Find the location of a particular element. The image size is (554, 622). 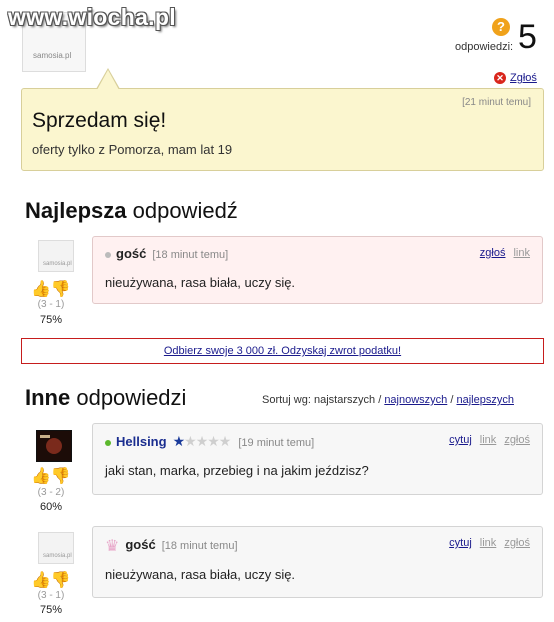

avatar-image is located at coordinates (54, 446).